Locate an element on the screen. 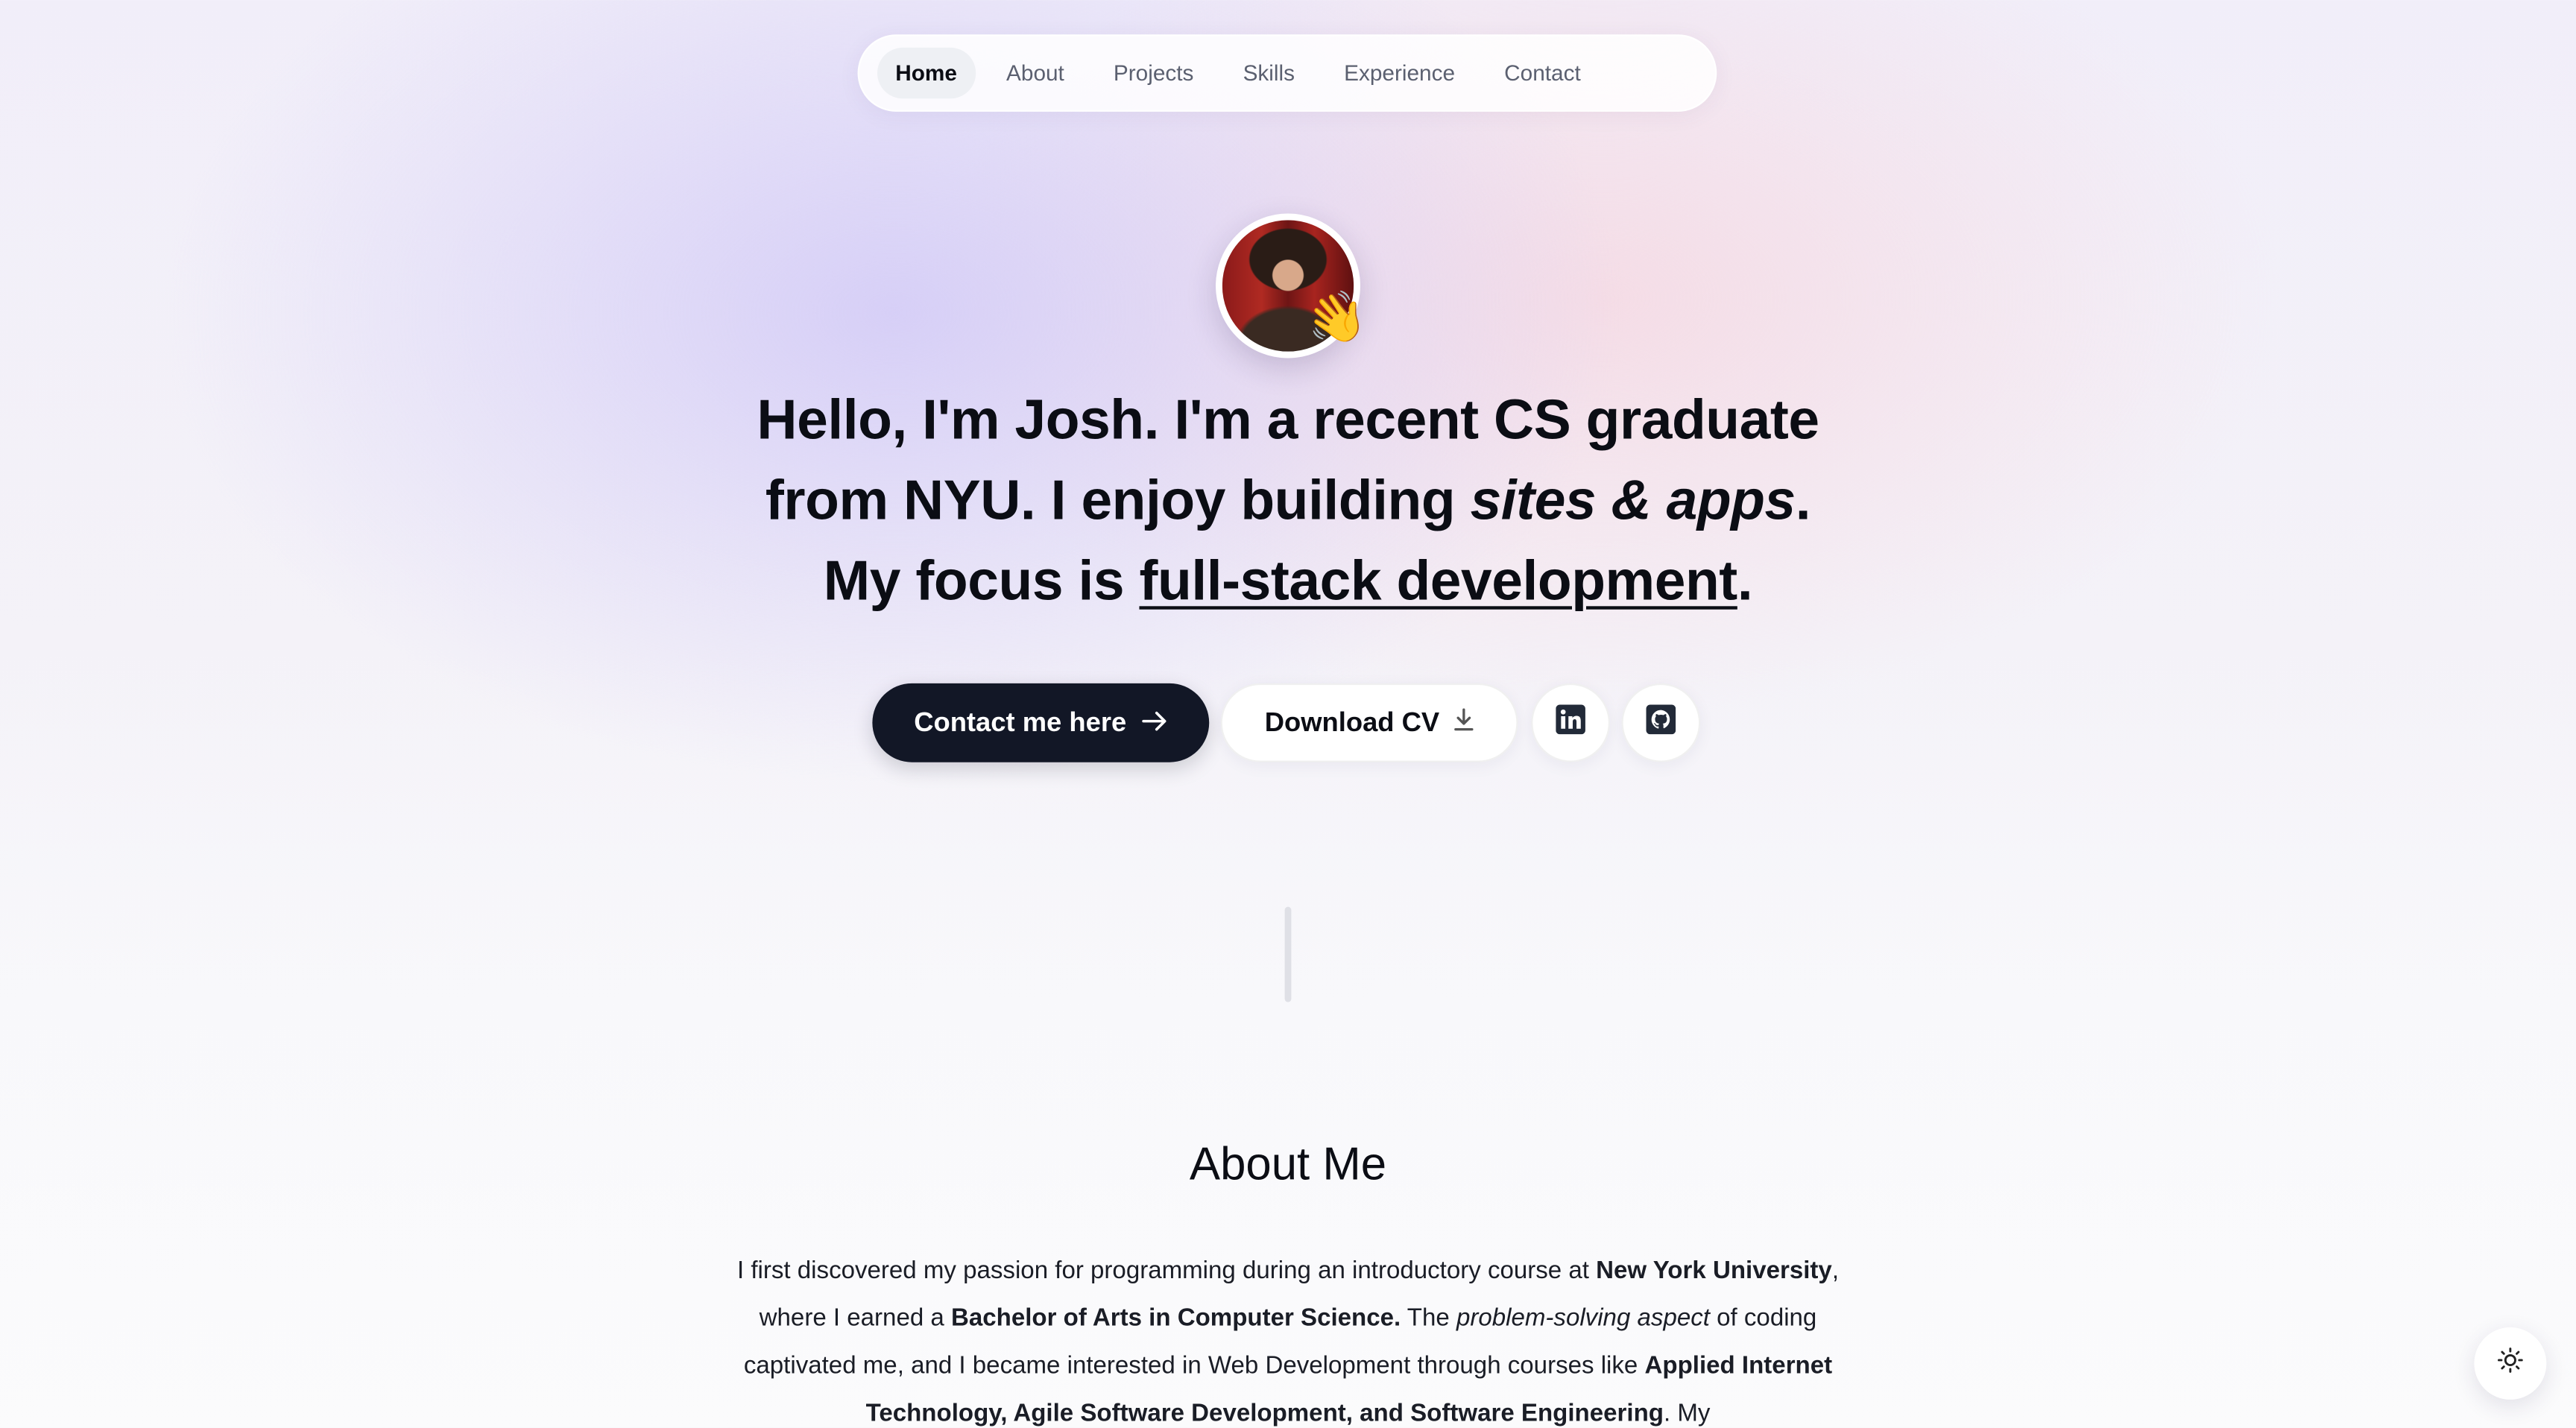  sun-icon is located at coordinates (2510, 1363).